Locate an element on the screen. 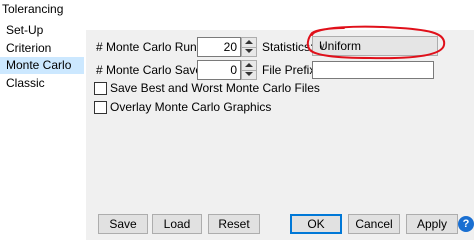  nav-item-set-up: Set-Up is located at coordinates (42, 30).